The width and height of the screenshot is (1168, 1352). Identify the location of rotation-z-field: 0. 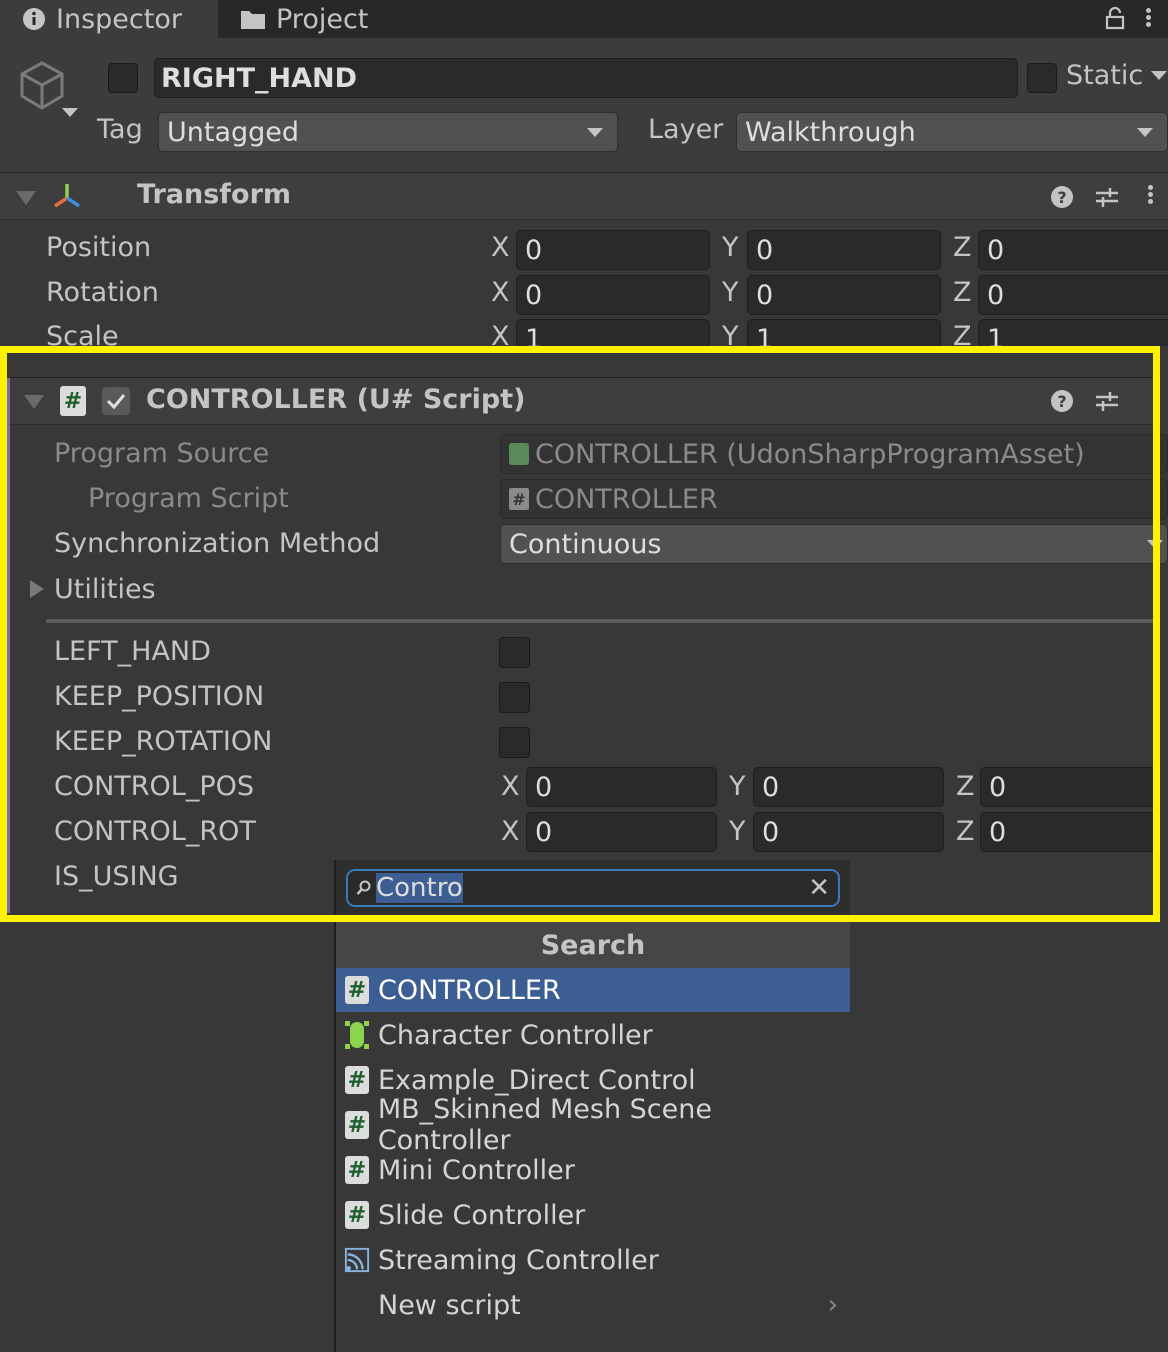
(1073, 295).